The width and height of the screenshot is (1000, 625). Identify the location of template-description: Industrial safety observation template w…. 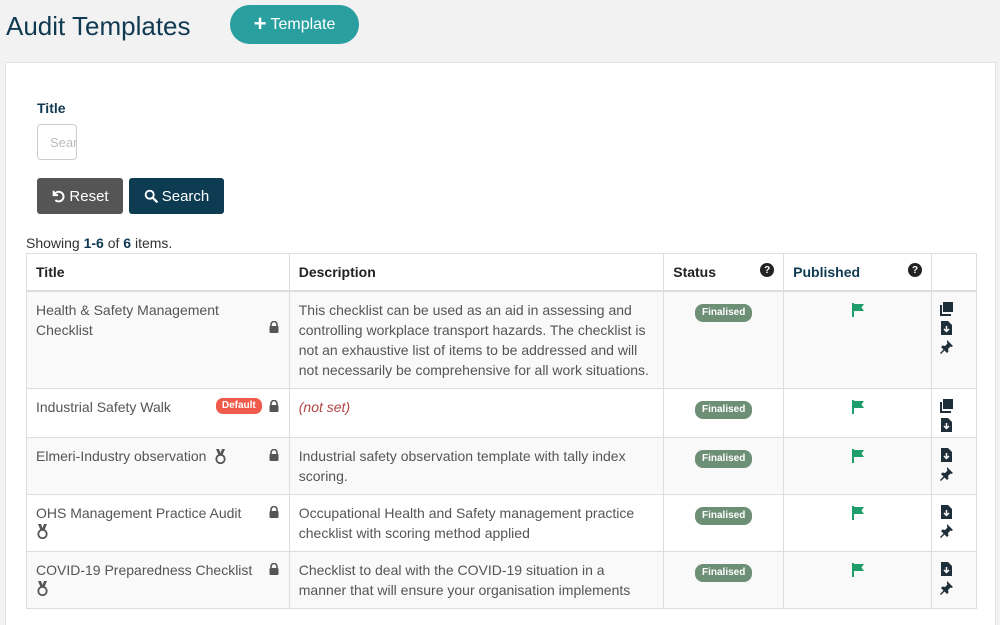
(476, 465).